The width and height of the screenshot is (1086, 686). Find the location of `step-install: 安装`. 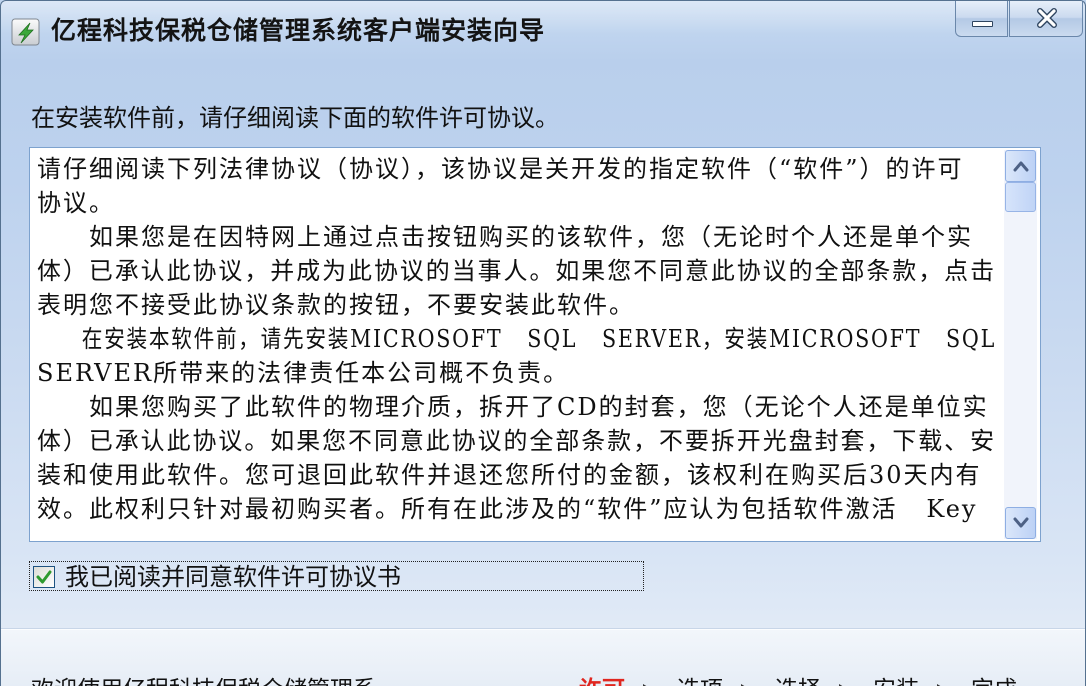

step-install: 安装 is located at coordinates (897, 680).